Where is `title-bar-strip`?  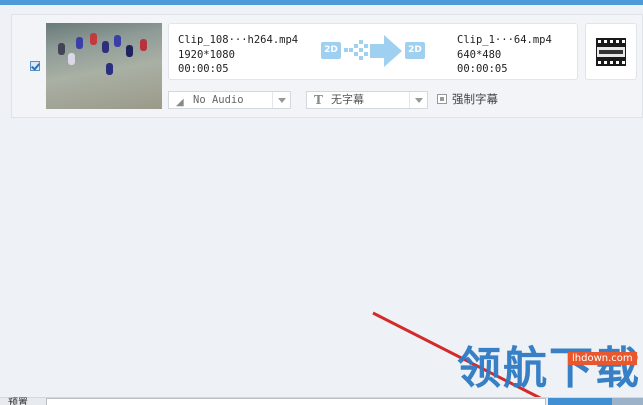 title-bar-strip is located at coordinates (321, 2).